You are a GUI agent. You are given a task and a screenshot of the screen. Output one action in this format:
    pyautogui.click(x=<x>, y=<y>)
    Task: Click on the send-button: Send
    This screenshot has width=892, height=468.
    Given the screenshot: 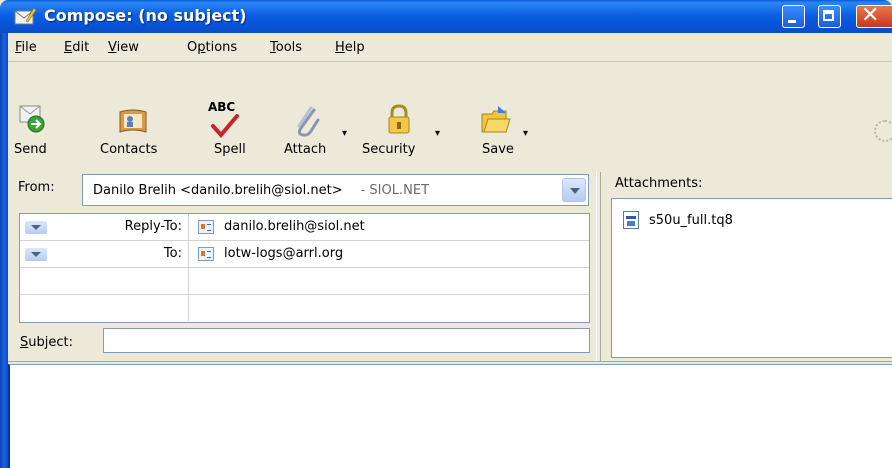 What is the action you would take?
    pyautogui.click(x=38, y=114)
    